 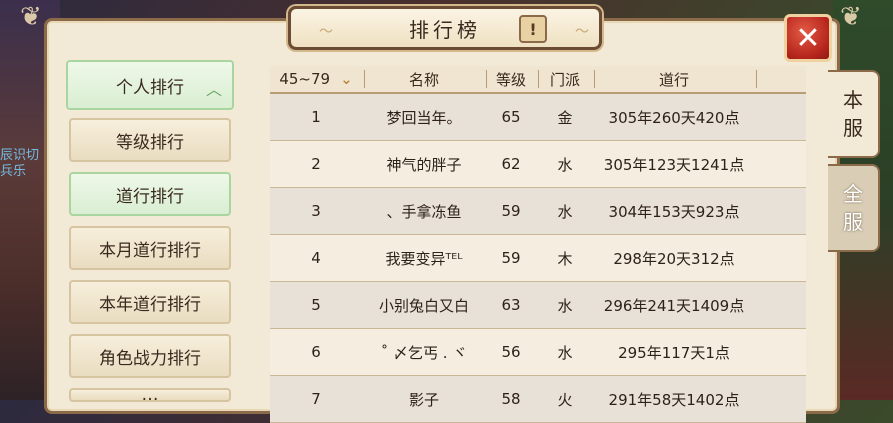 I want to click on menu-item-label: 本年道行排行, so click(x=150, y=304).